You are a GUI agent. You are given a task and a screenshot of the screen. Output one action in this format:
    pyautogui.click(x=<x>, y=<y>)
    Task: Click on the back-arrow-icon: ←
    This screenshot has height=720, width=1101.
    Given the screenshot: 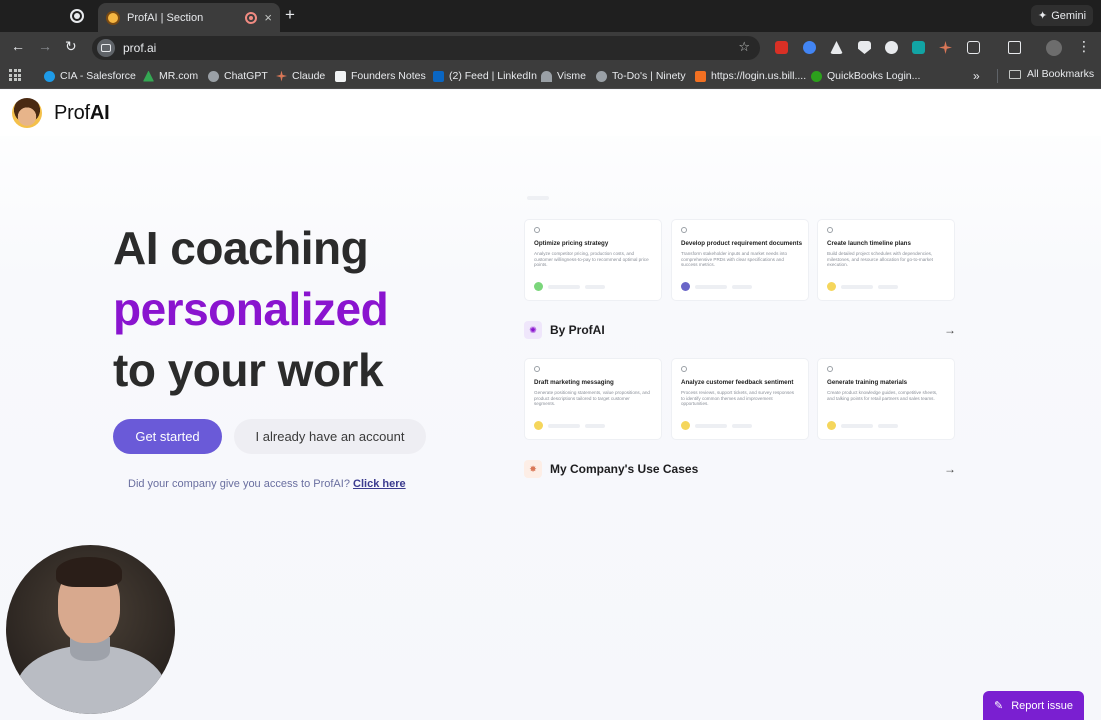 What is the action you would take?
    pyautogui.click(x=18, y=46)
    